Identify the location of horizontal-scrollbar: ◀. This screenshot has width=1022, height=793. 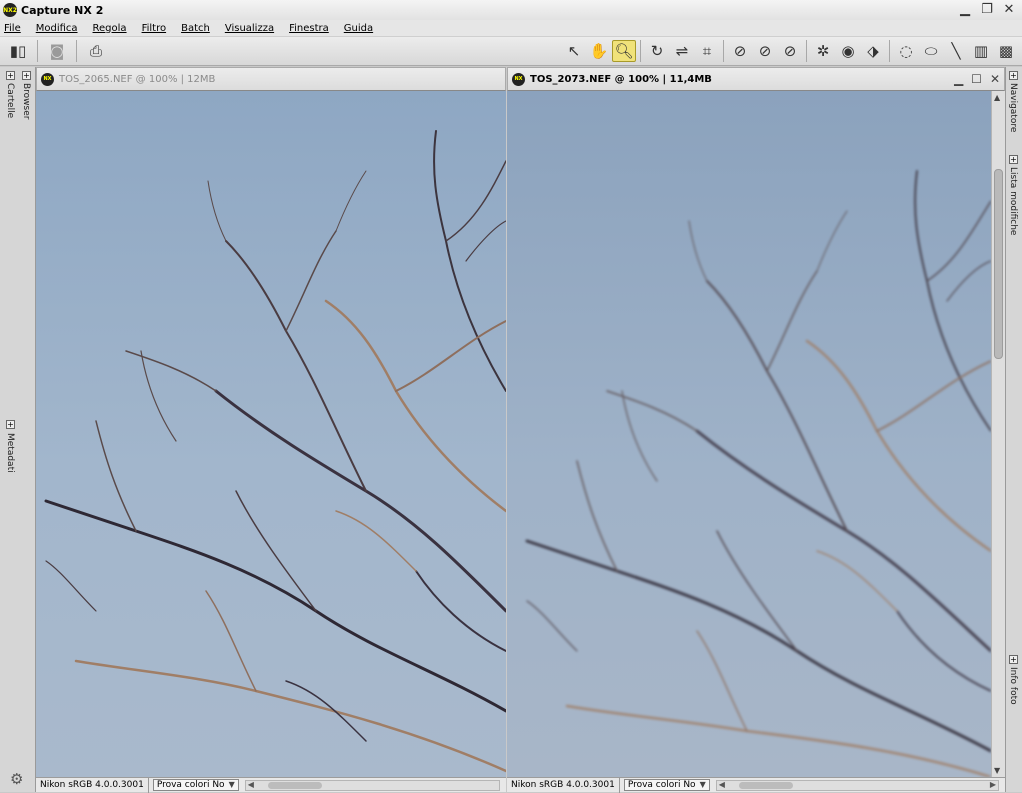
(372, 785).